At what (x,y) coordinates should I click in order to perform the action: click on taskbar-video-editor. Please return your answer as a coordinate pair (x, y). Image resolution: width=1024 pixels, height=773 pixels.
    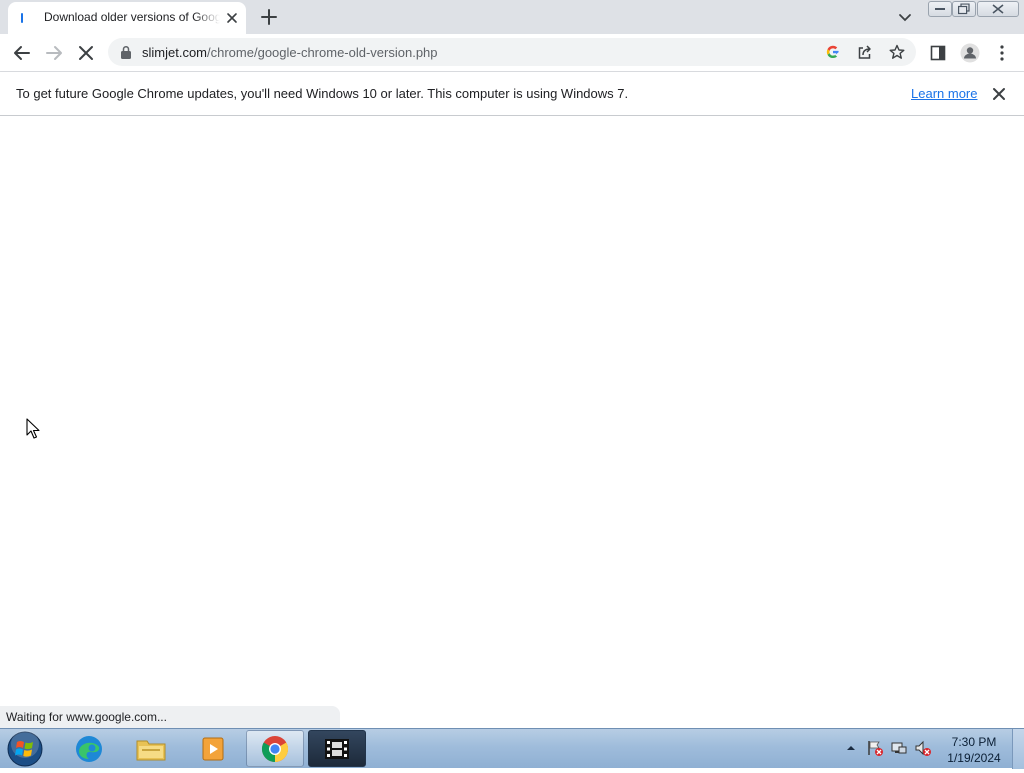
    Looking at the image, I should click on (337, 748).